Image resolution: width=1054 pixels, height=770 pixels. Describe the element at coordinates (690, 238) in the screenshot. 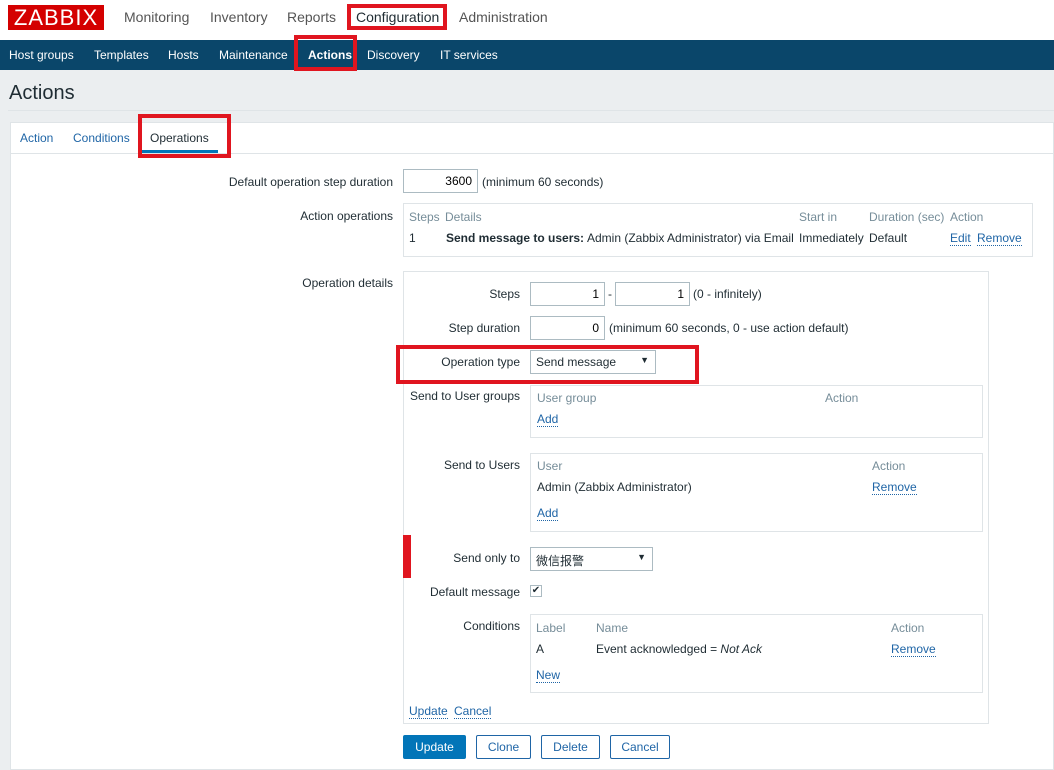

I see `op-details: Admin (Zabbix Administrator) via Email` at that location.